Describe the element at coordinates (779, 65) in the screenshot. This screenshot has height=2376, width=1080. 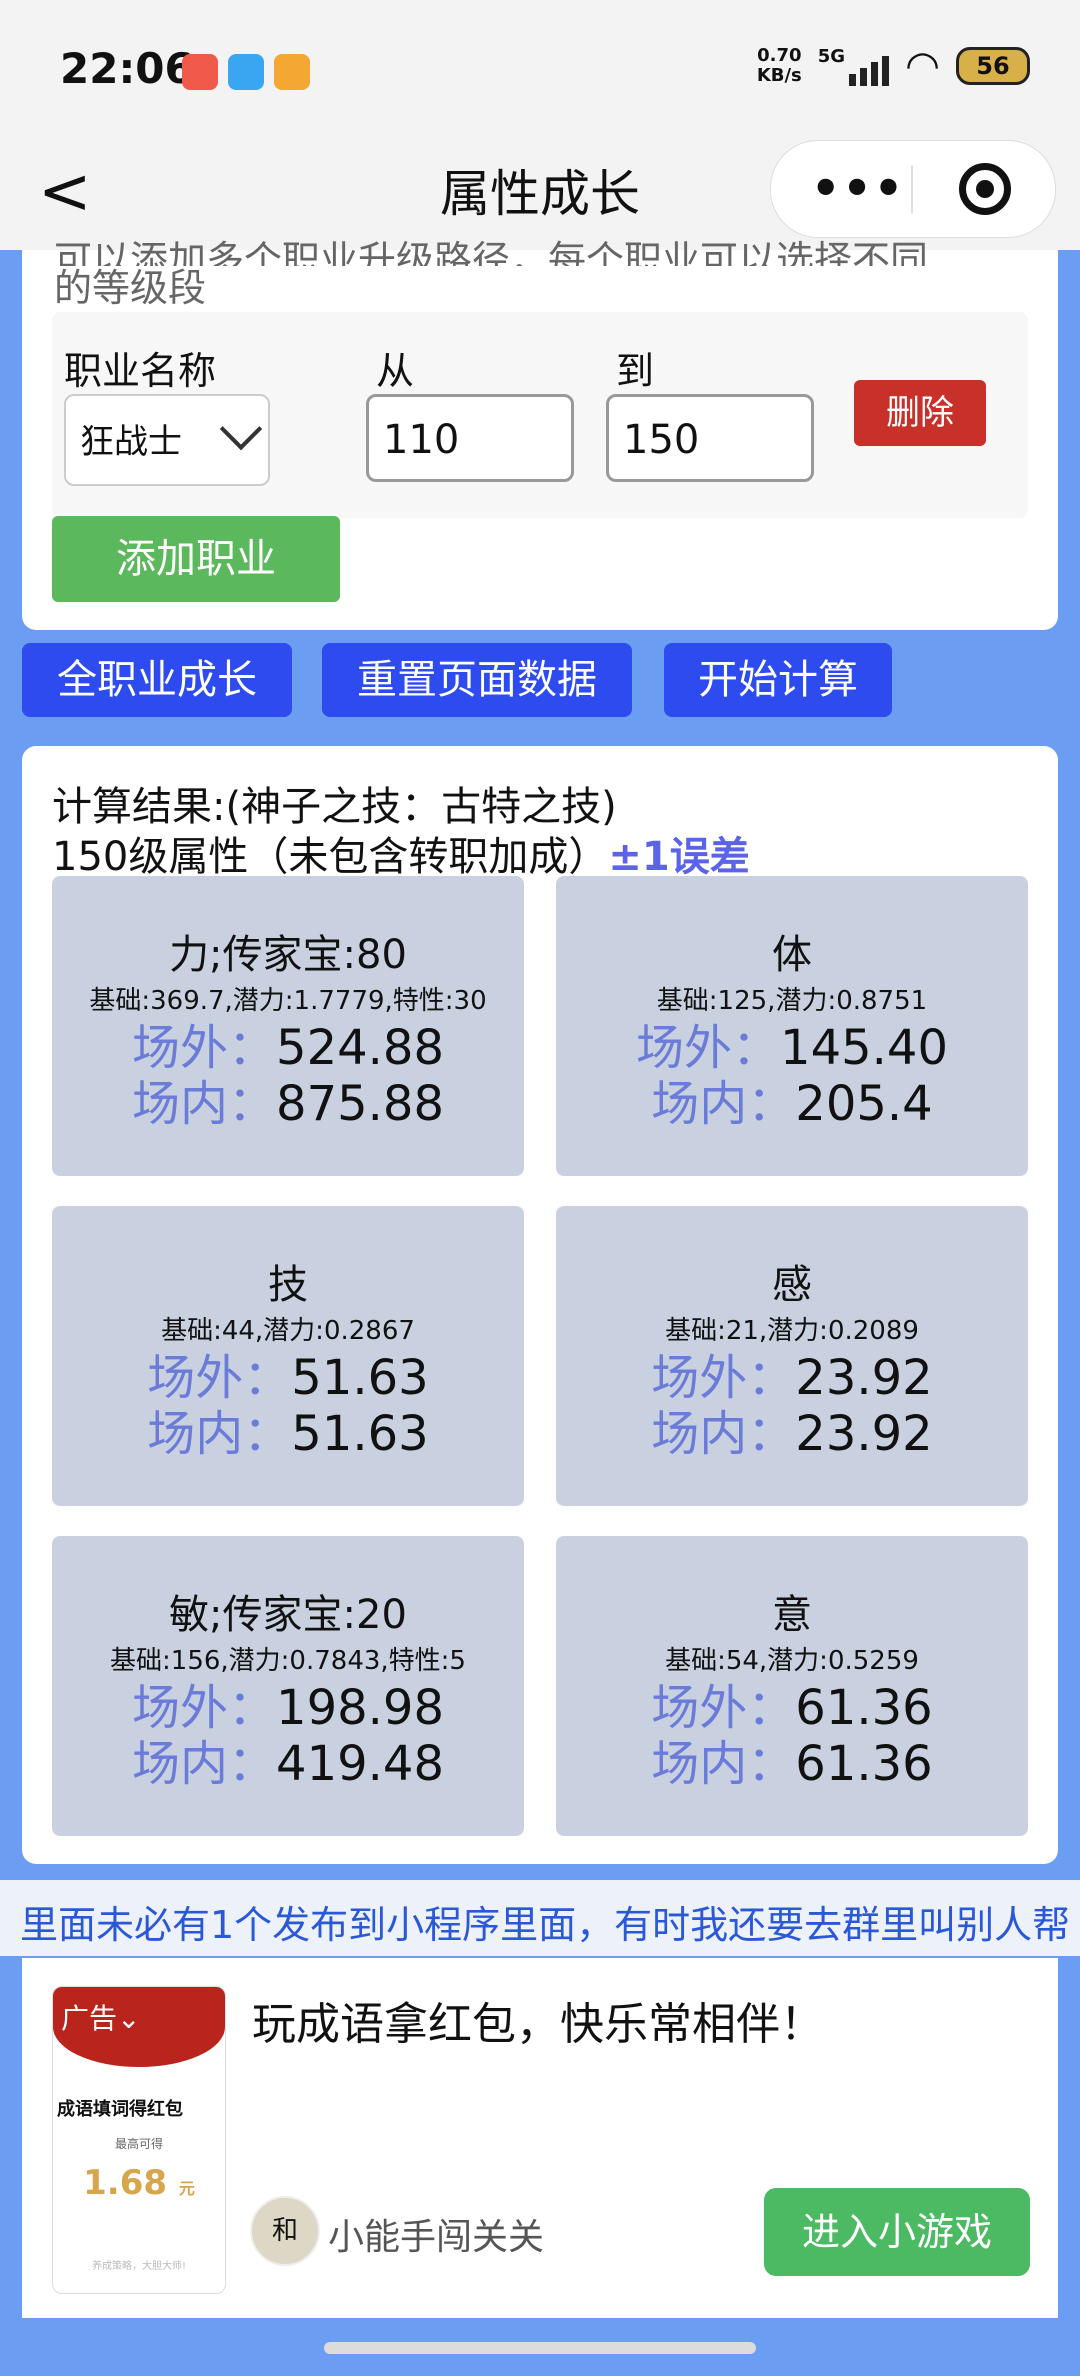
I see `net-speed: 0.70 KB/s` at that location.